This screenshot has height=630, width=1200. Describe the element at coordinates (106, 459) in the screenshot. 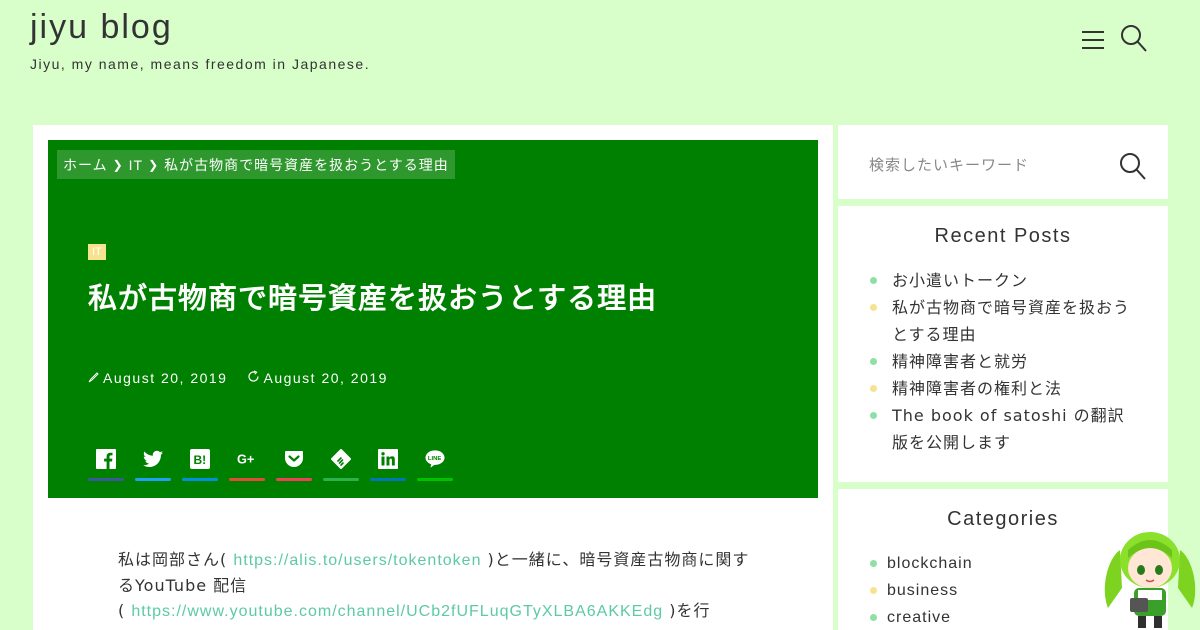

I see `facebook-icon` at that location.